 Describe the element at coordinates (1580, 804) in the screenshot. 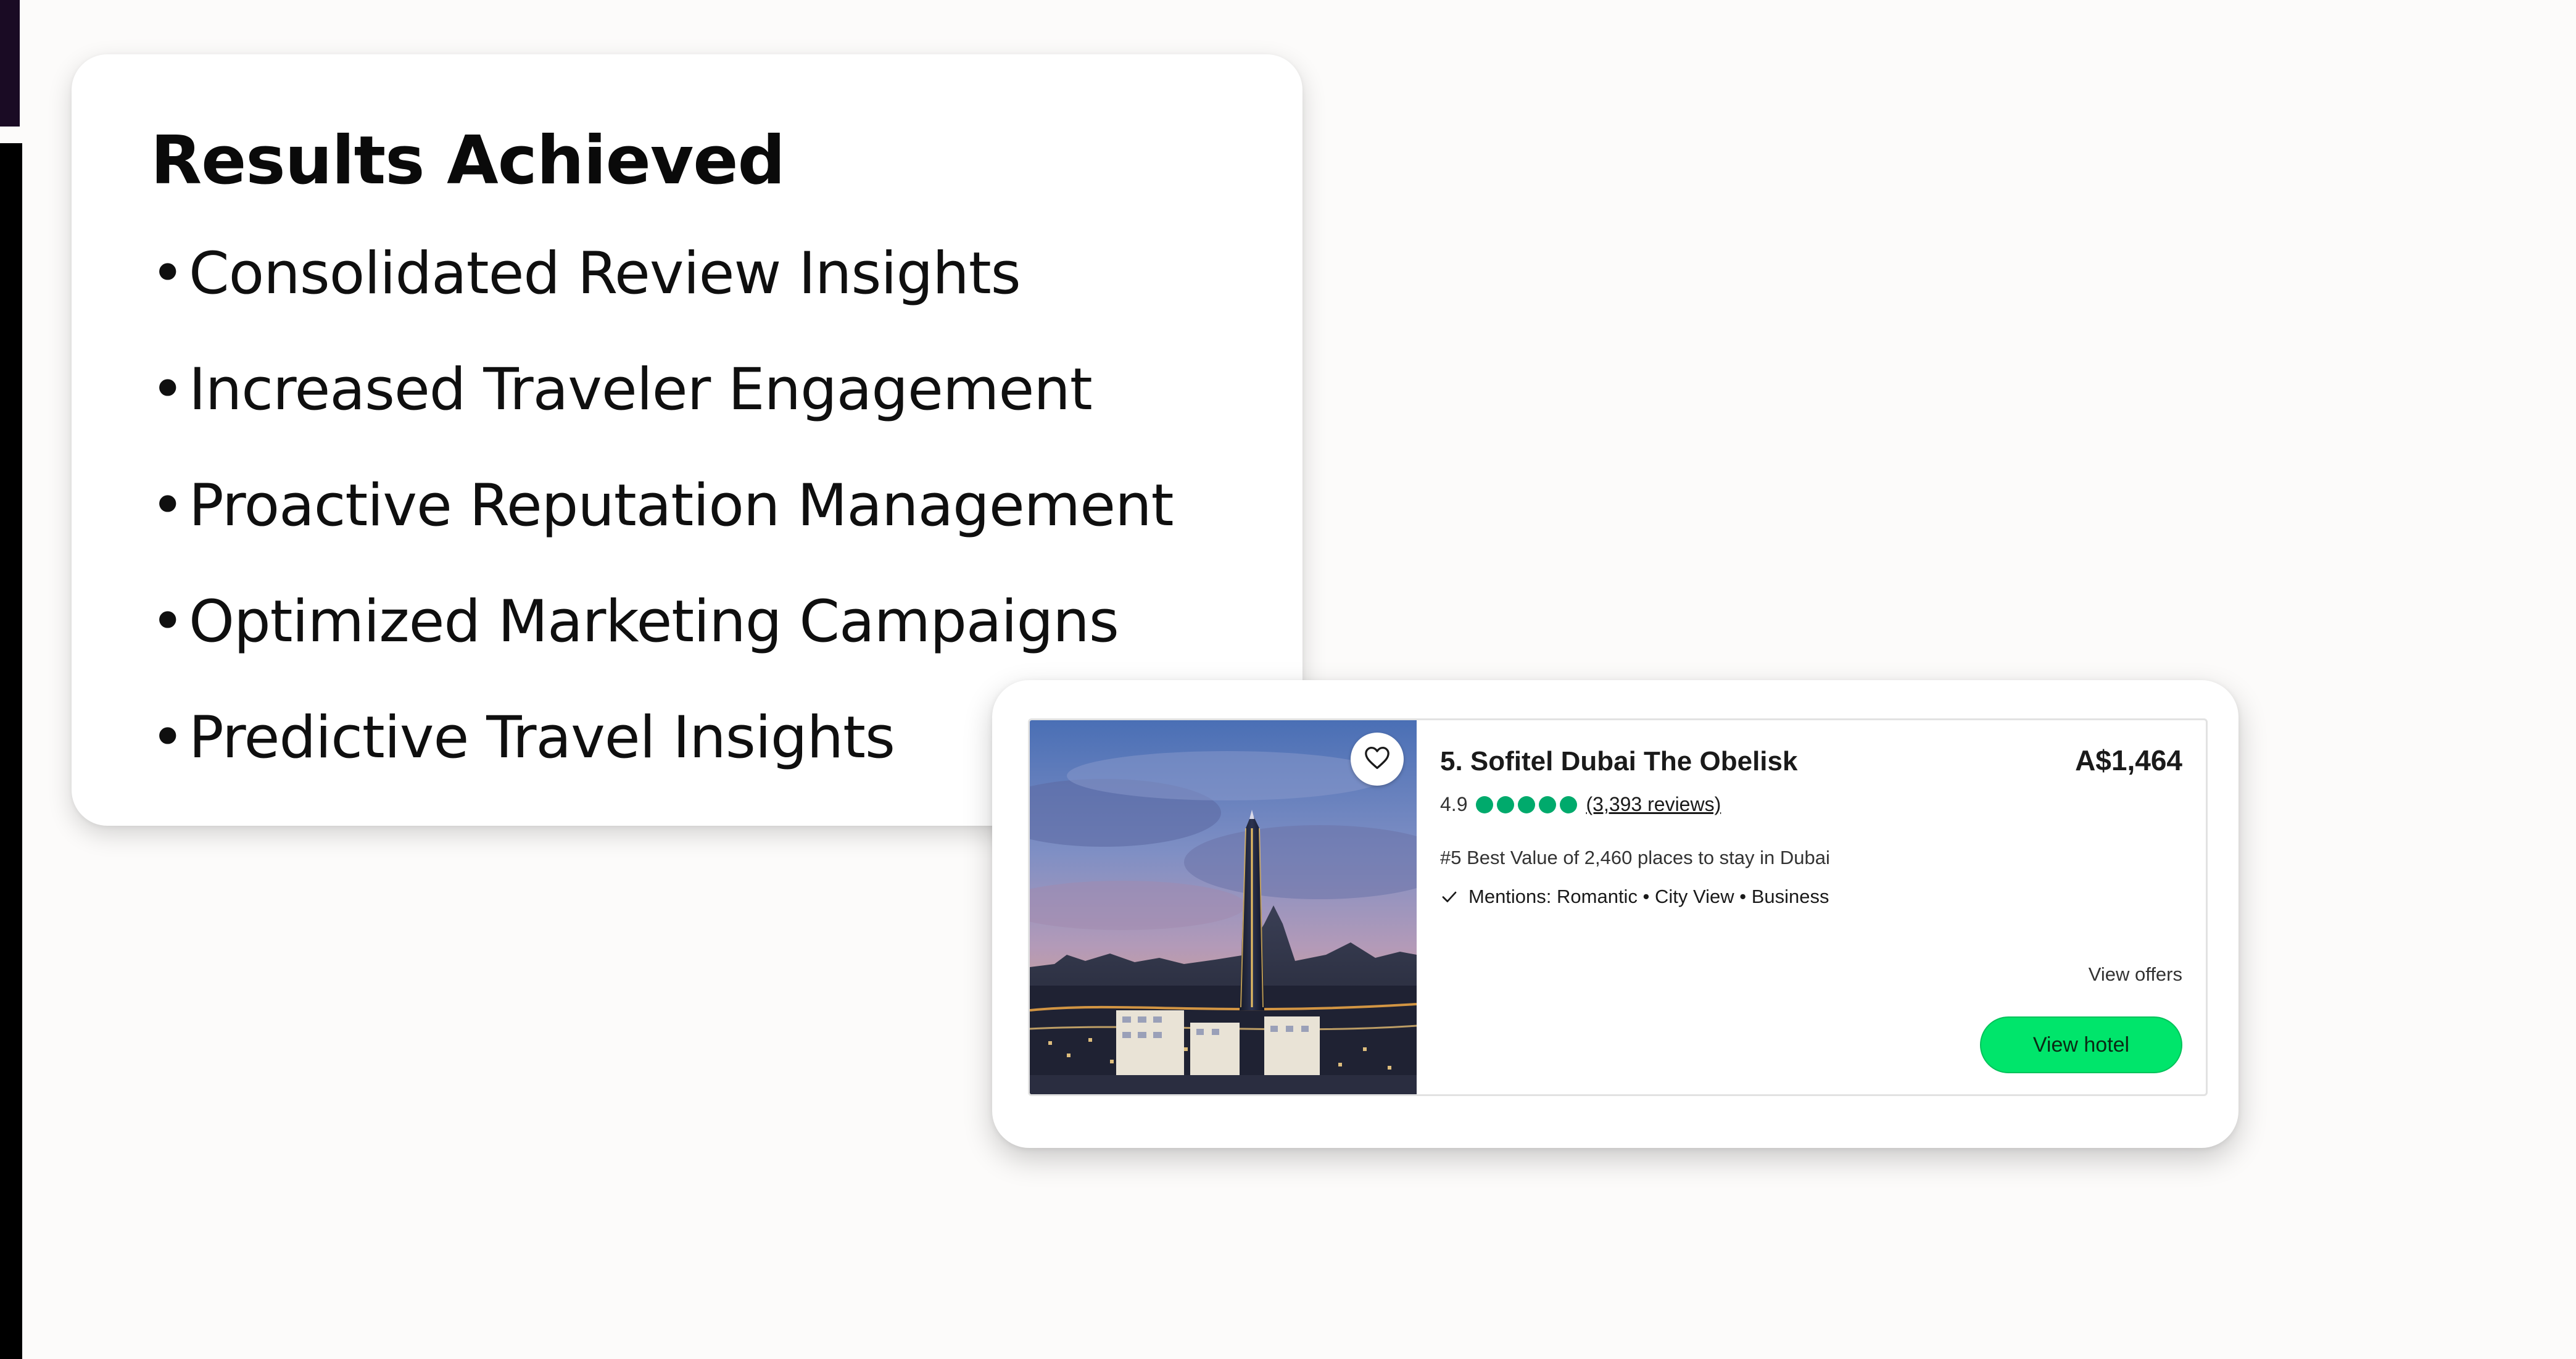

I see `rating-row: 4.9 (3,393 reviews)` at that location.